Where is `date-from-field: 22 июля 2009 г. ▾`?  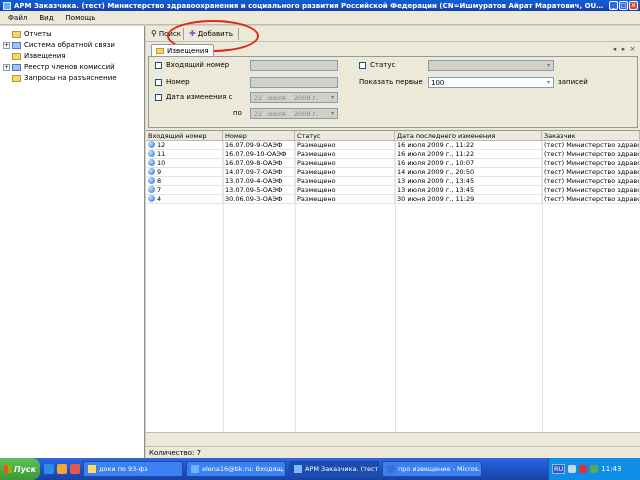 date-from-field: 22 июля 2009 г. ▾ is located at coordinates (294, 97).